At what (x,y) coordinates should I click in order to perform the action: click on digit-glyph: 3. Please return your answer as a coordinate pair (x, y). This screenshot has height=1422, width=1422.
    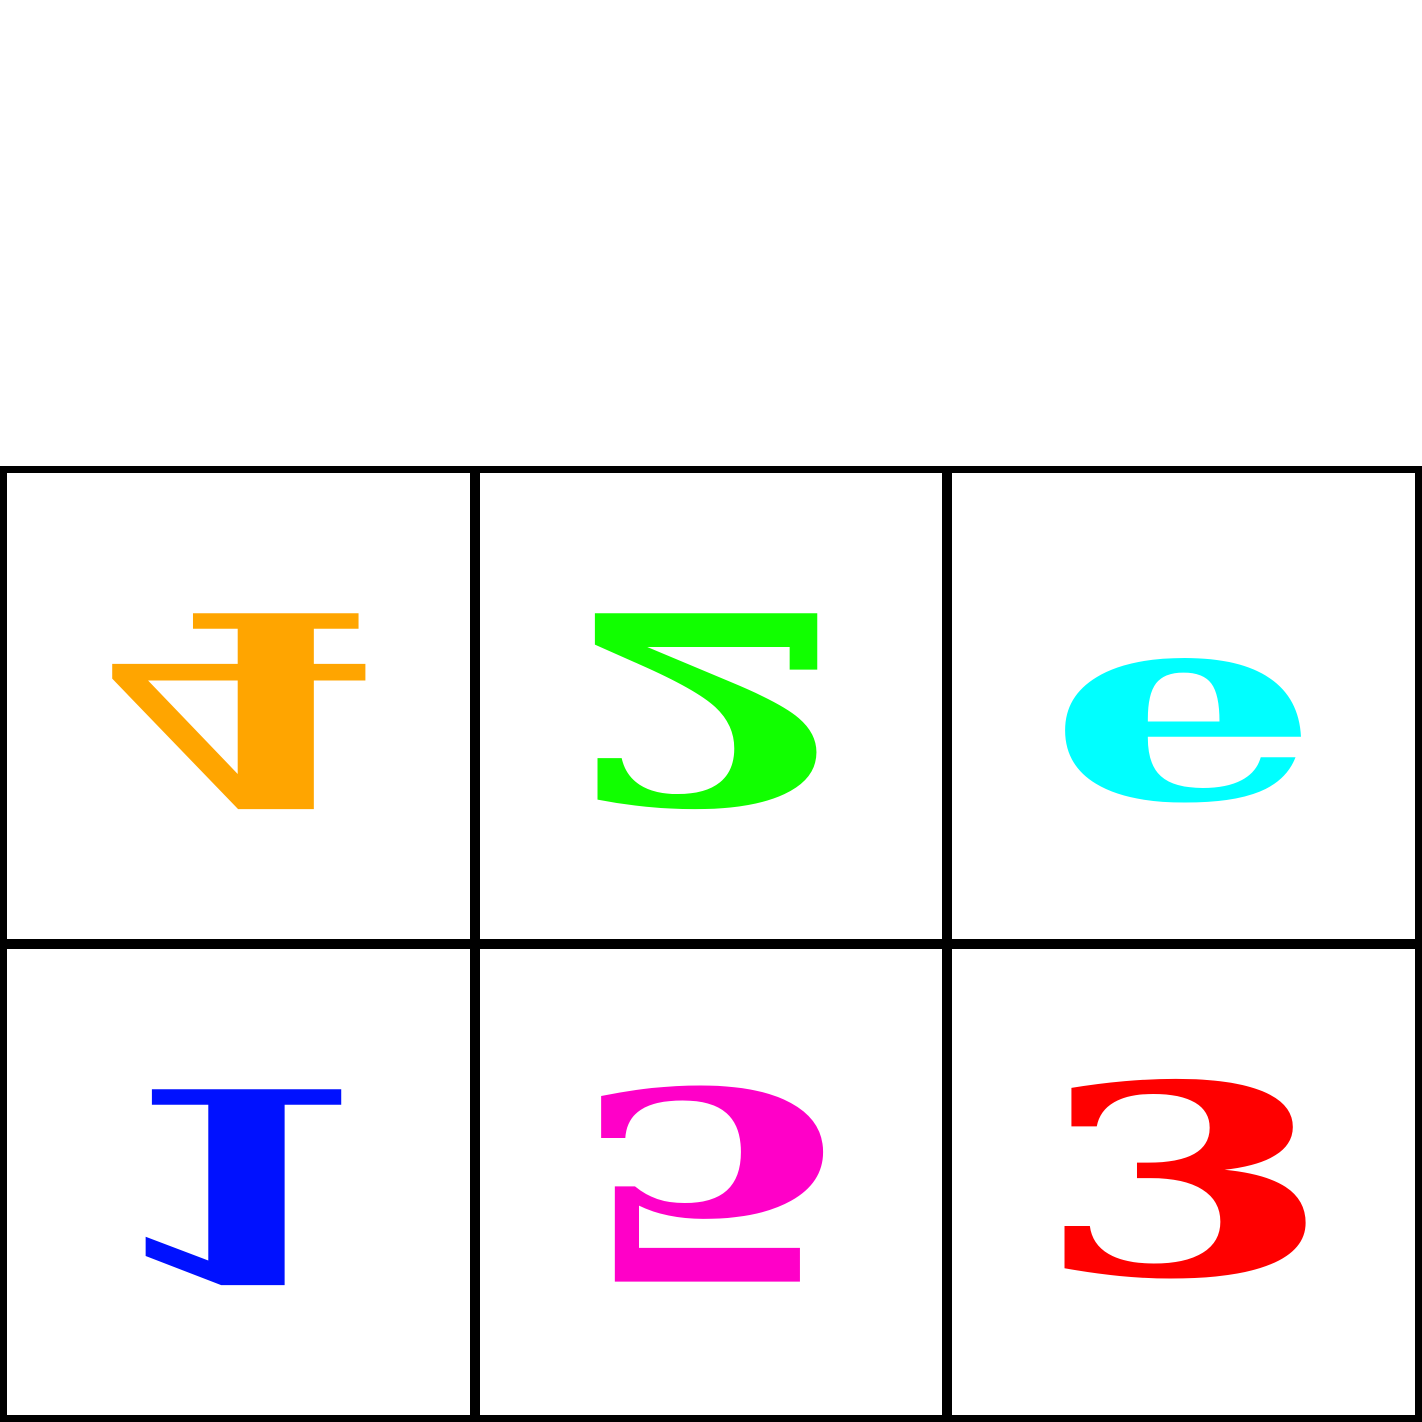
    Looking at the image, I should click on (1183, 1182).